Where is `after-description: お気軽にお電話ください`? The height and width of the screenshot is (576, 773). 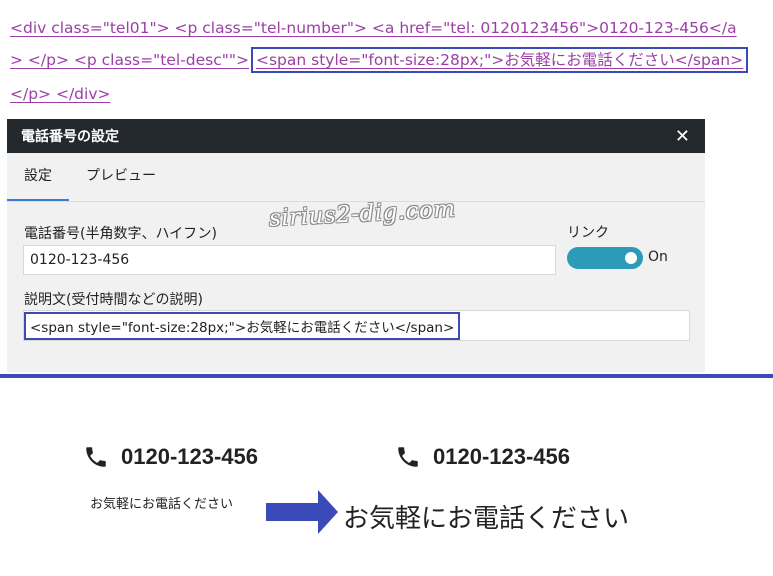
after-description: お気軽にお電話ください is located at coordinates (486, 519).